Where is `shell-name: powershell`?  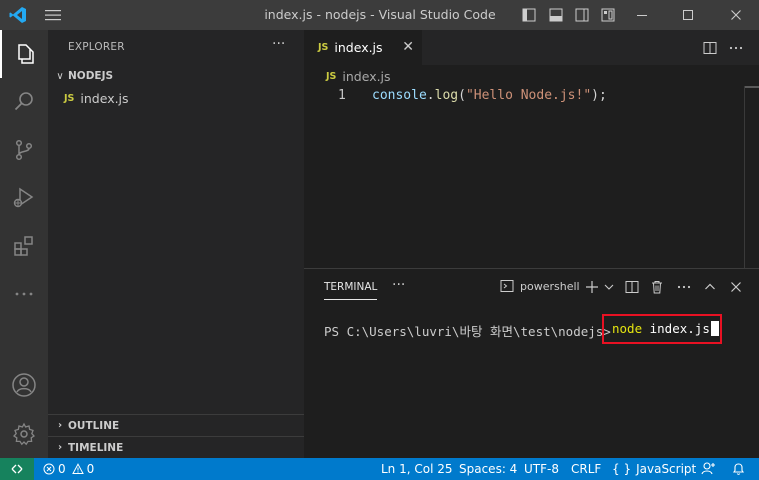
shell-name: powershell is located at coordinates (550, 286).